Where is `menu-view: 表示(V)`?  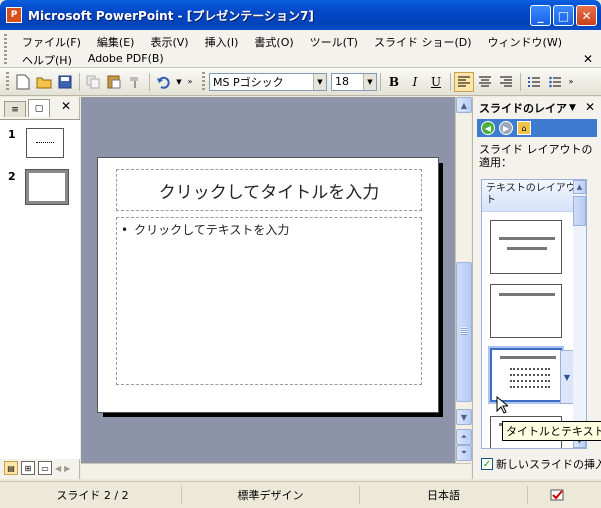
menu-view: 表示(V) is located at coordinates (169, 42).